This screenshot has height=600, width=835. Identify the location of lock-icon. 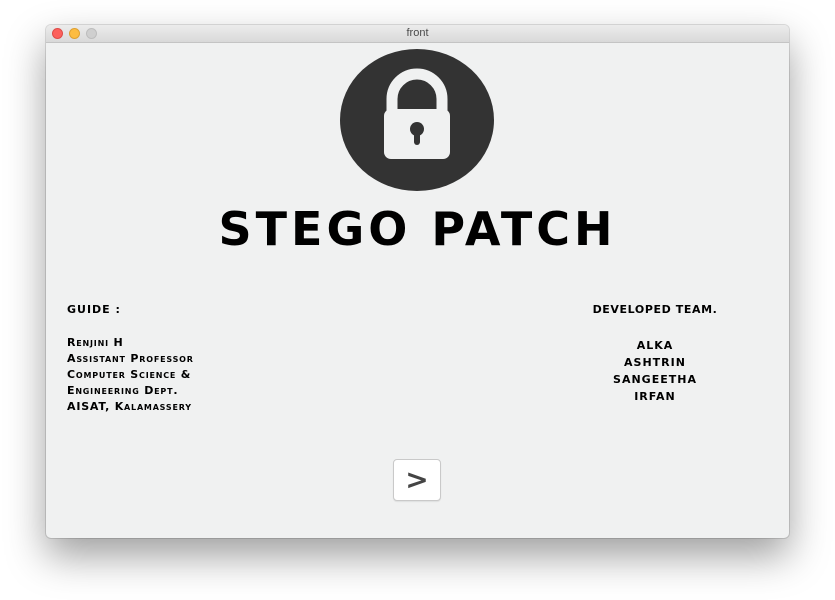
(417, 113).